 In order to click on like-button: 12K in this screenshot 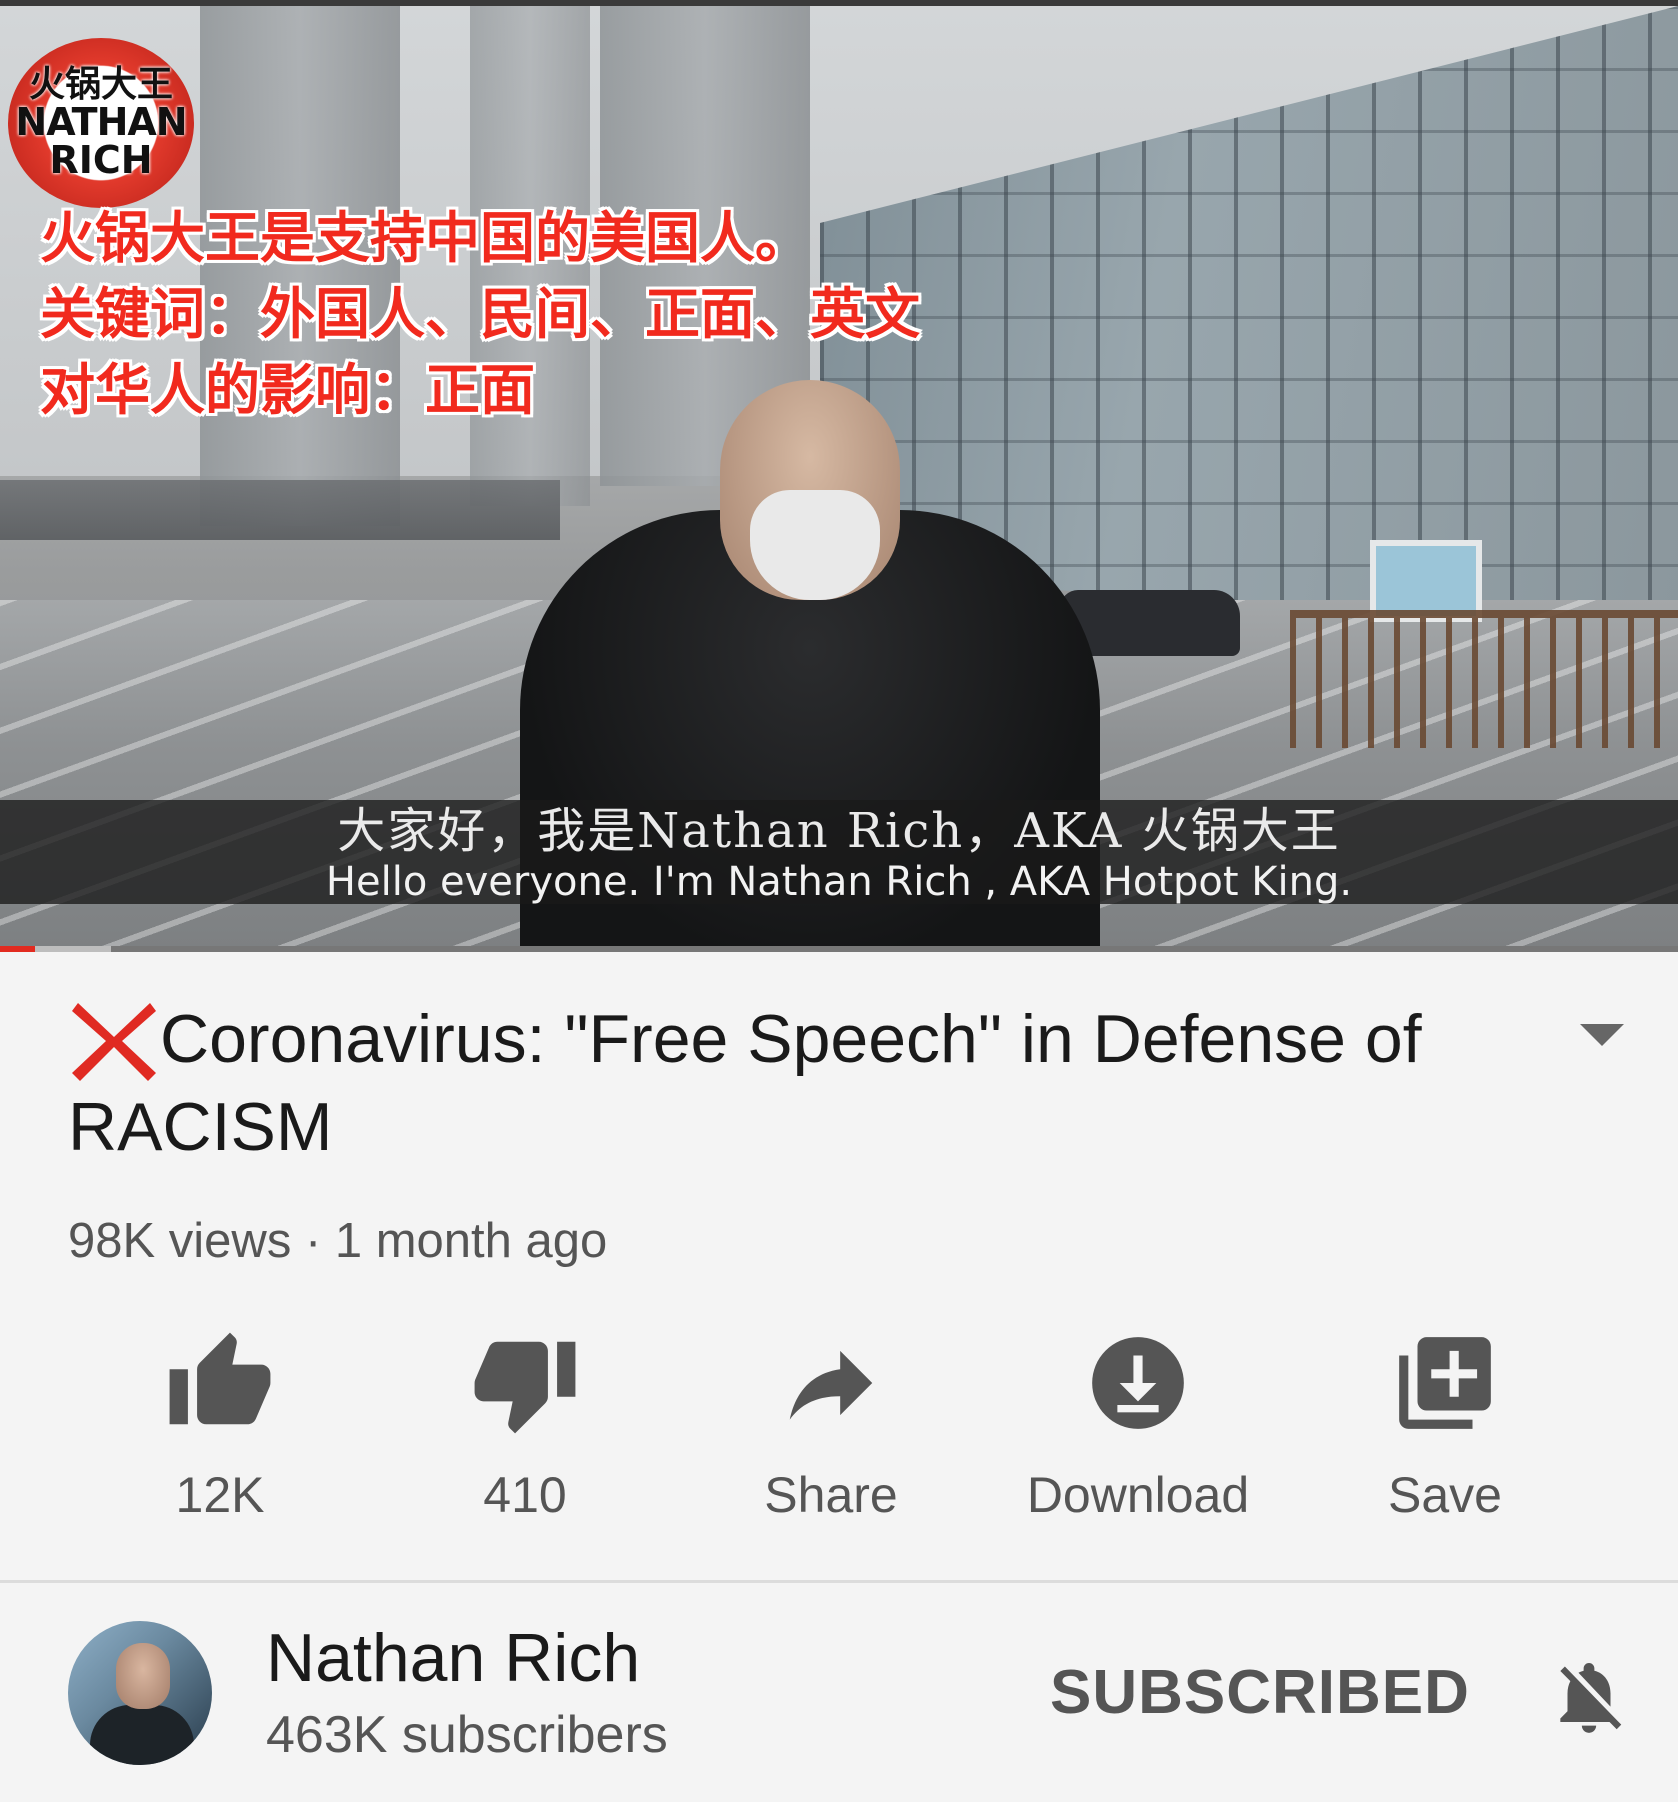, I will do `click(220, 1425)`.